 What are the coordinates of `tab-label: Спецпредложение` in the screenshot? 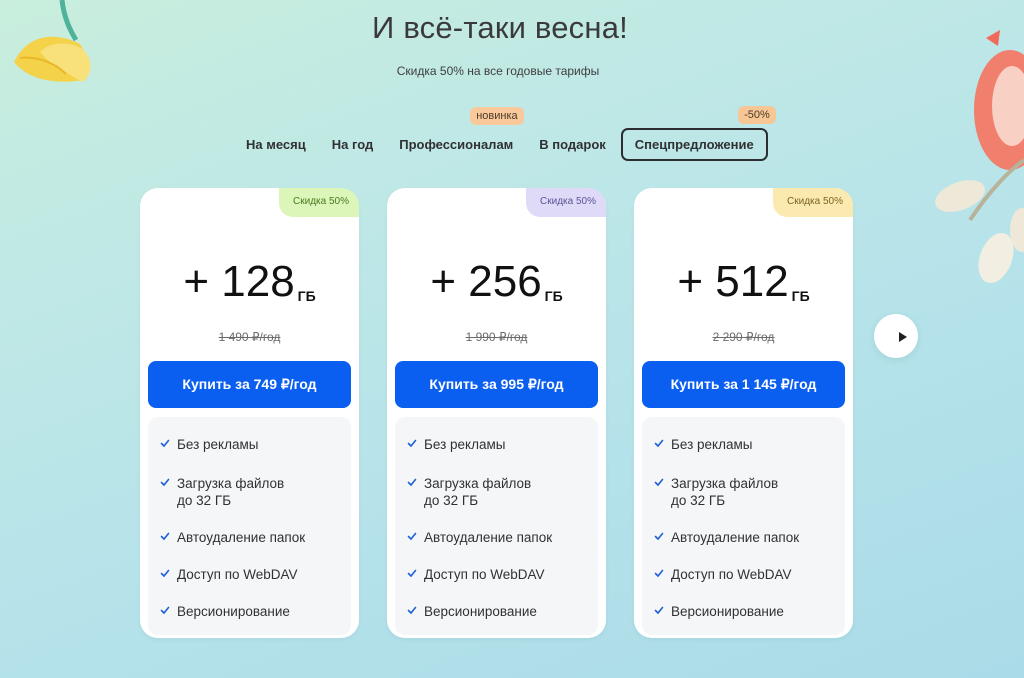 It's located at (694, 144).